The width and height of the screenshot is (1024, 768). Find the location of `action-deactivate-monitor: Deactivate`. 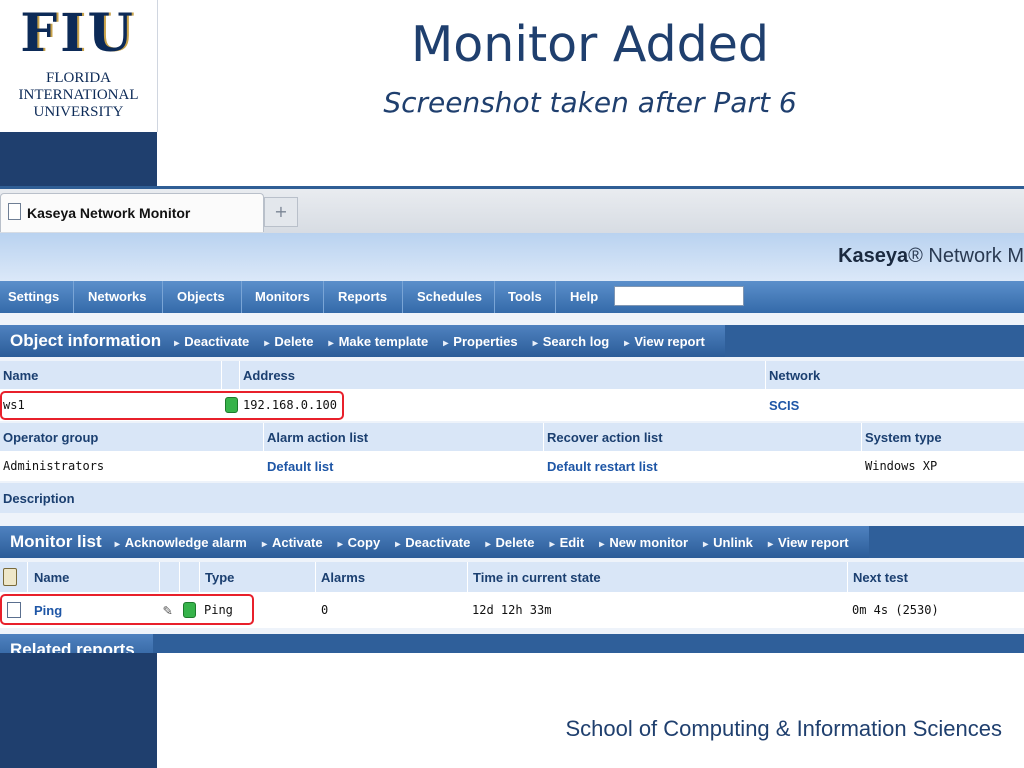

action-deactivate-monitor: Deactivate is located at coordinates (432, 544).